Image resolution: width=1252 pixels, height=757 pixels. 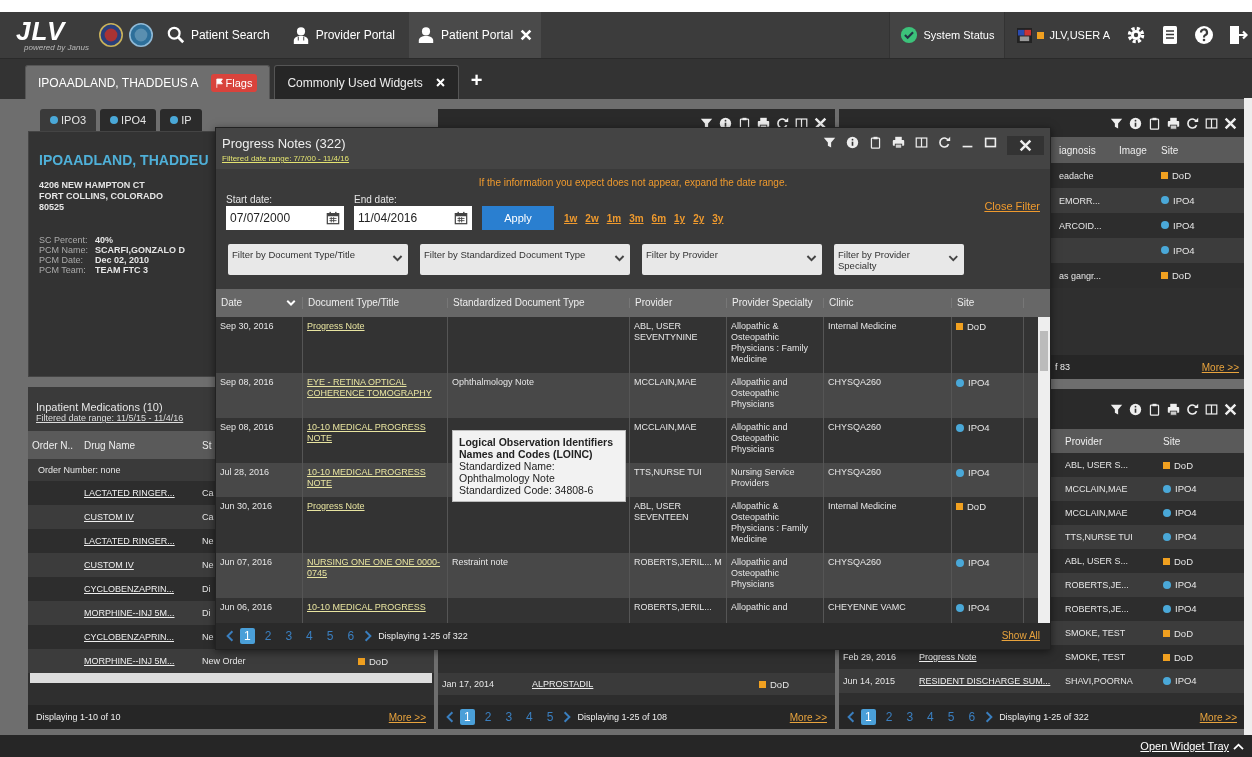 I want to click on status-cell-text: New Order, so click(x=224, y=661).